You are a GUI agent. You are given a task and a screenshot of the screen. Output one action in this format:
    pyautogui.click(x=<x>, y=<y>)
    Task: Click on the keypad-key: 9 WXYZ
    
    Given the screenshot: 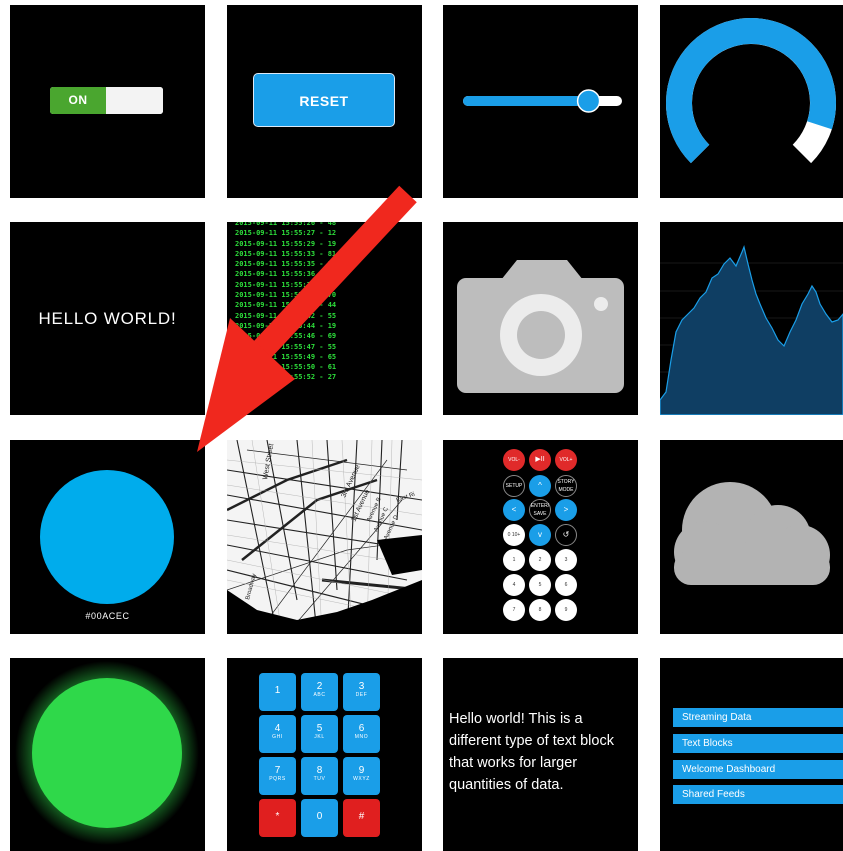 What is the action you would take?
    pyautogui.click(x=361, y=776)
    